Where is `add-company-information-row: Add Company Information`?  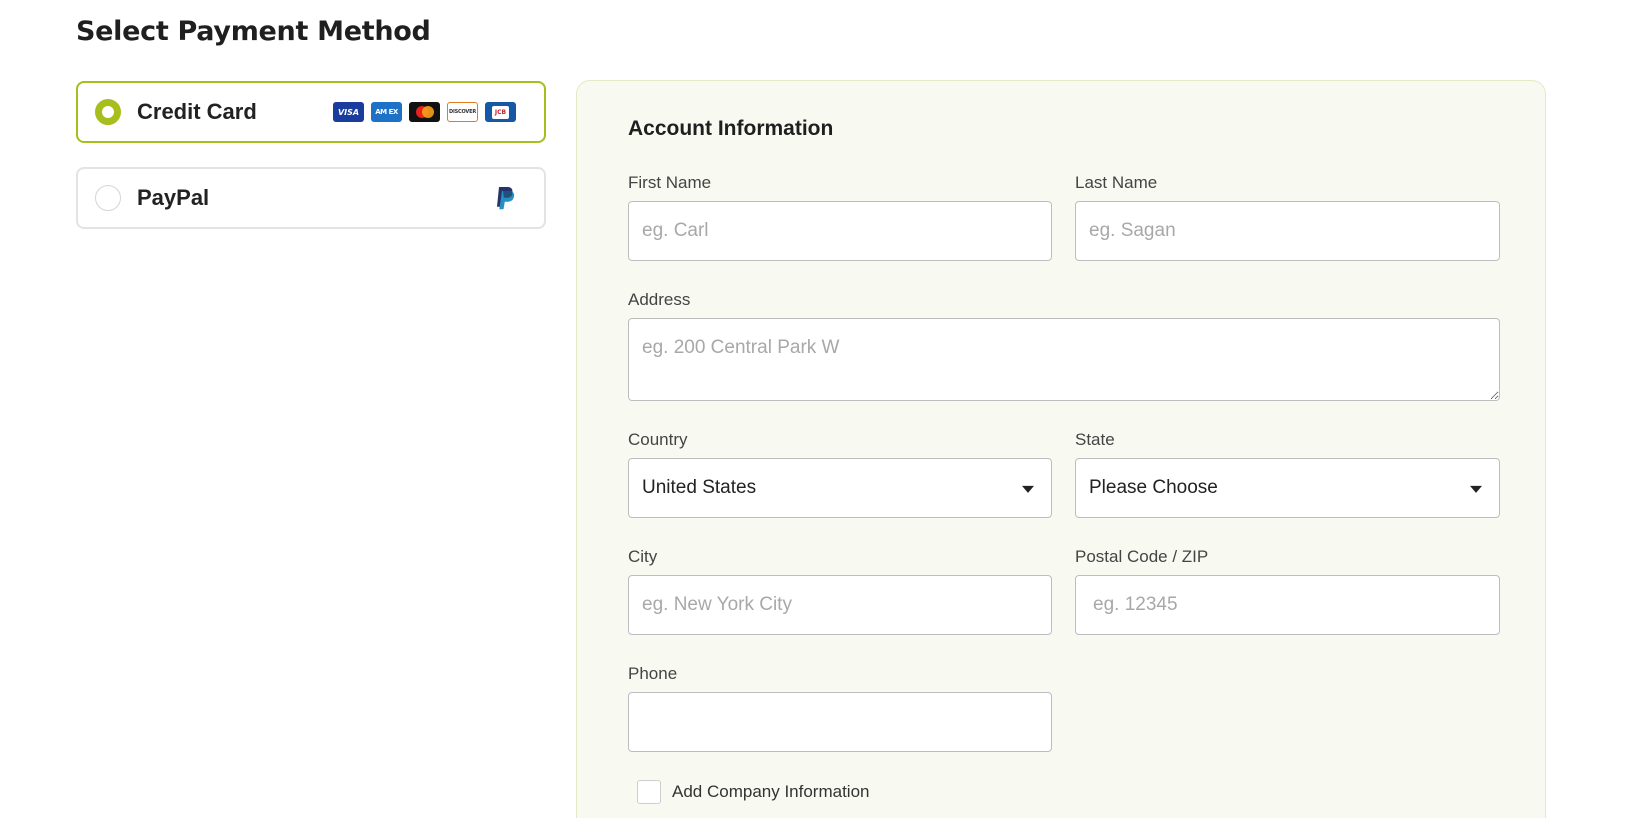
add-company-information-row: Add Company Information is located at coordinates (753, 792).